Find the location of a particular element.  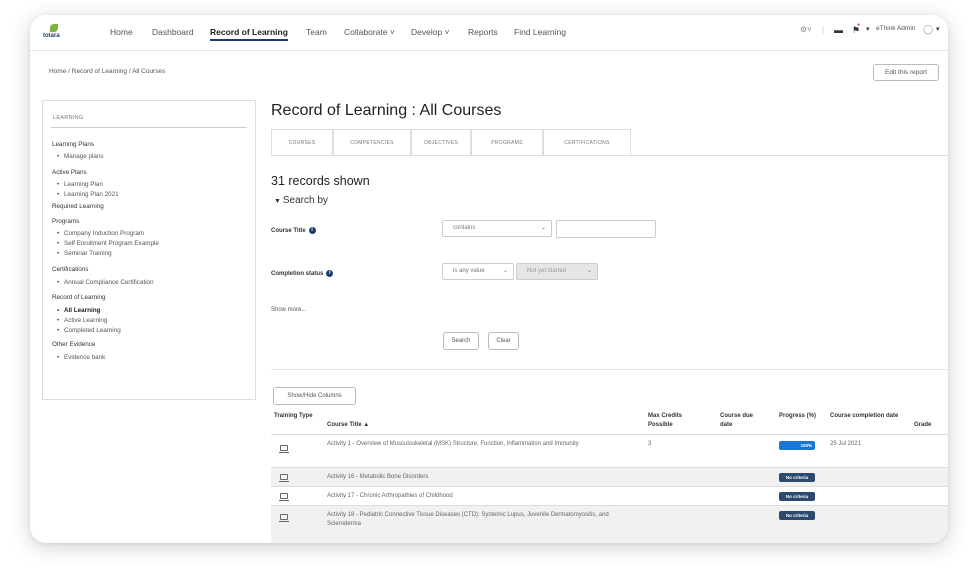

tab-objectives: OBJECTIVES is located at coordinates (441, 142).